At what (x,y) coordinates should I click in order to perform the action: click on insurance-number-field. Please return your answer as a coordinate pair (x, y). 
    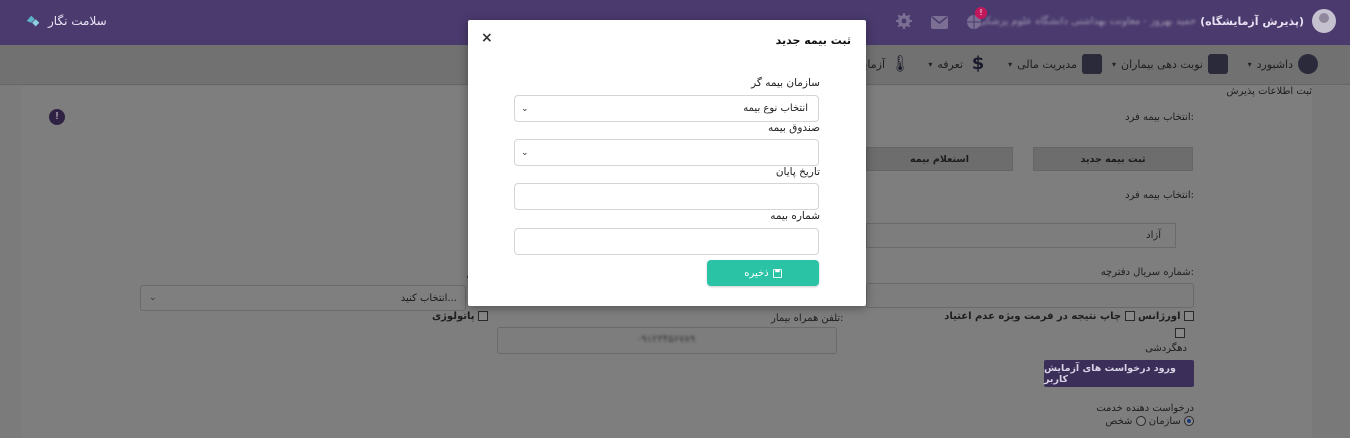
    Looking at the image, I should click on (666, 241).